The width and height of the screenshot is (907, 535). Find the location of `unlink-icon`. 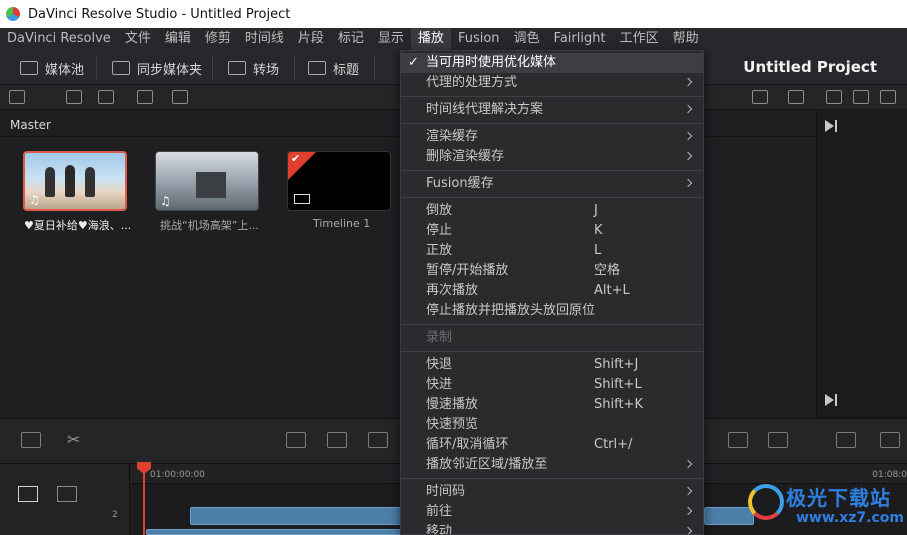

unlink-icon is located at coordinates (180, 97).